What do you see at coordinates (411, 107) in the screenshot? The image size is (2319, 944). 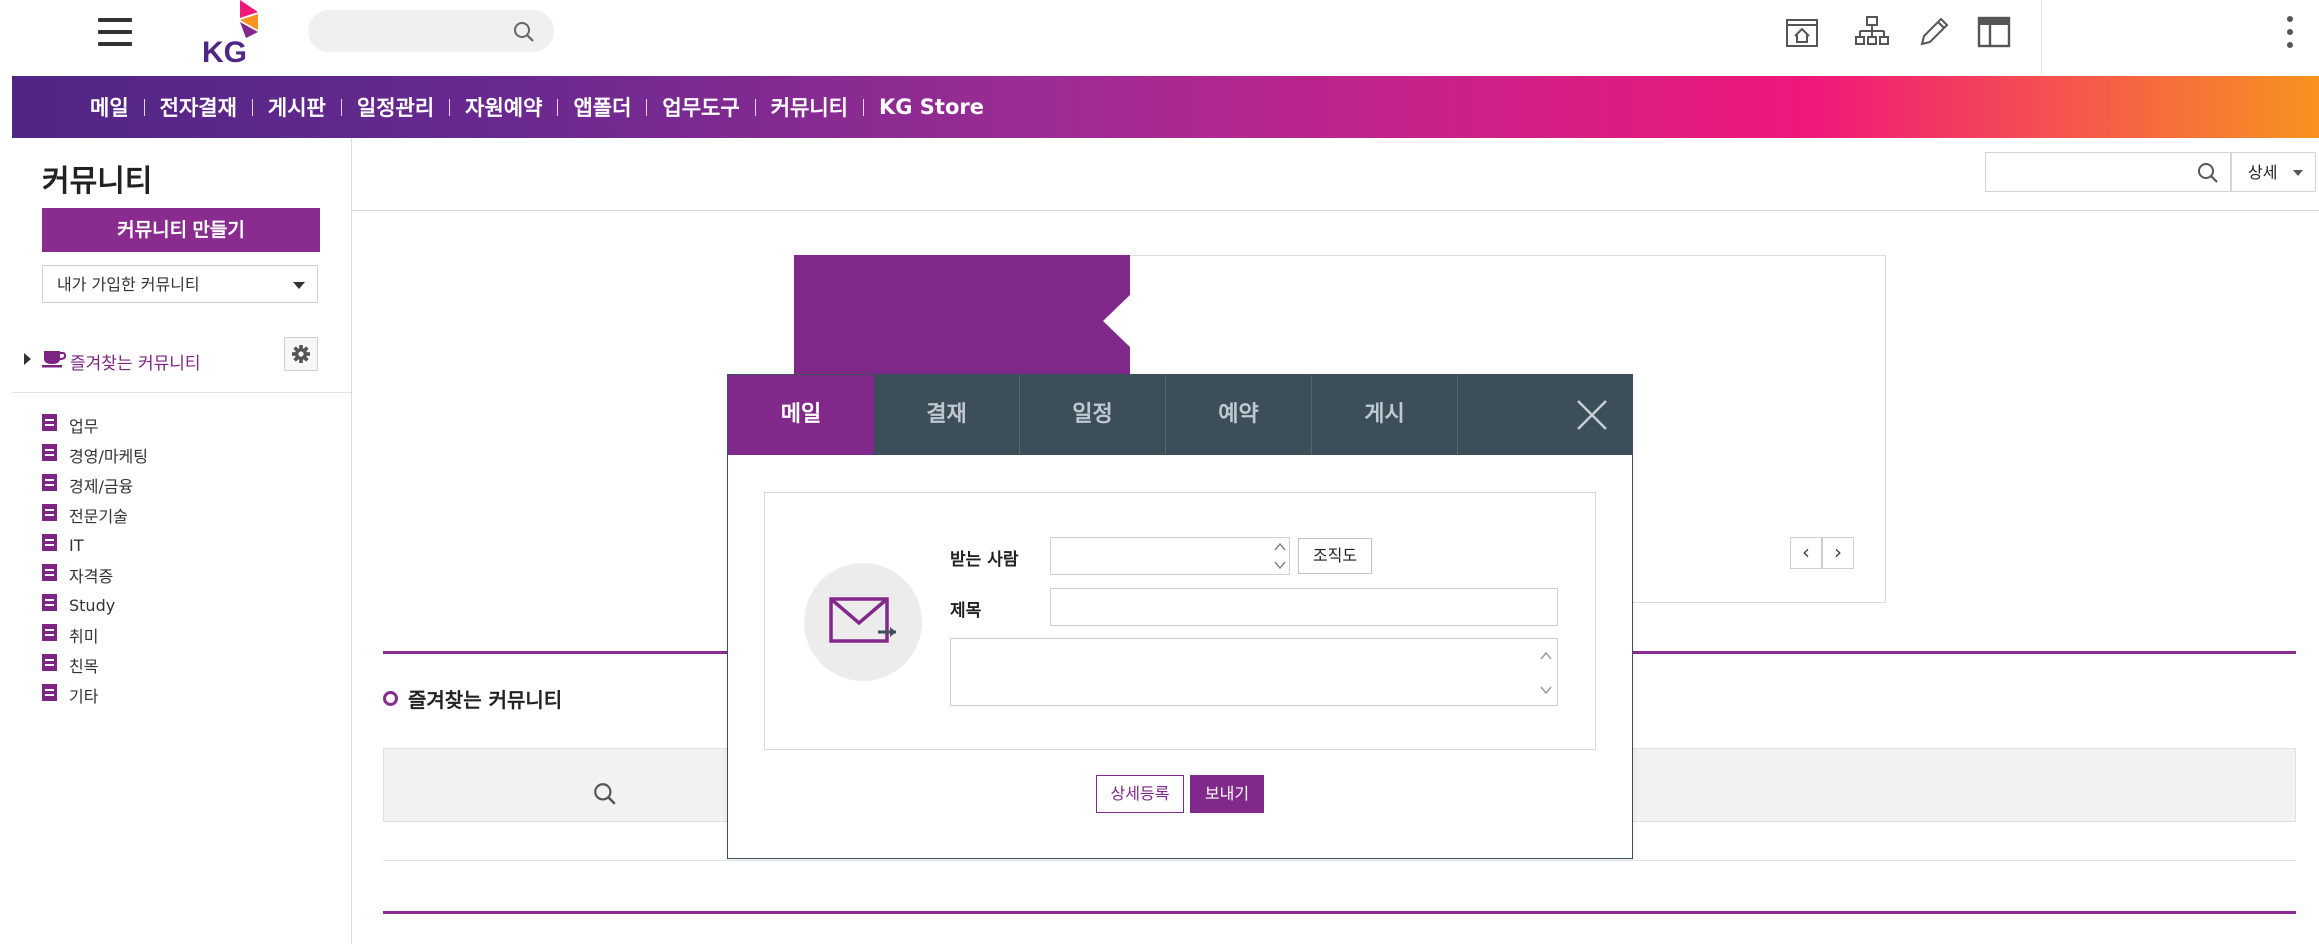 I see `nav-schedule: 일정관리` at bounding box center [411, 107].